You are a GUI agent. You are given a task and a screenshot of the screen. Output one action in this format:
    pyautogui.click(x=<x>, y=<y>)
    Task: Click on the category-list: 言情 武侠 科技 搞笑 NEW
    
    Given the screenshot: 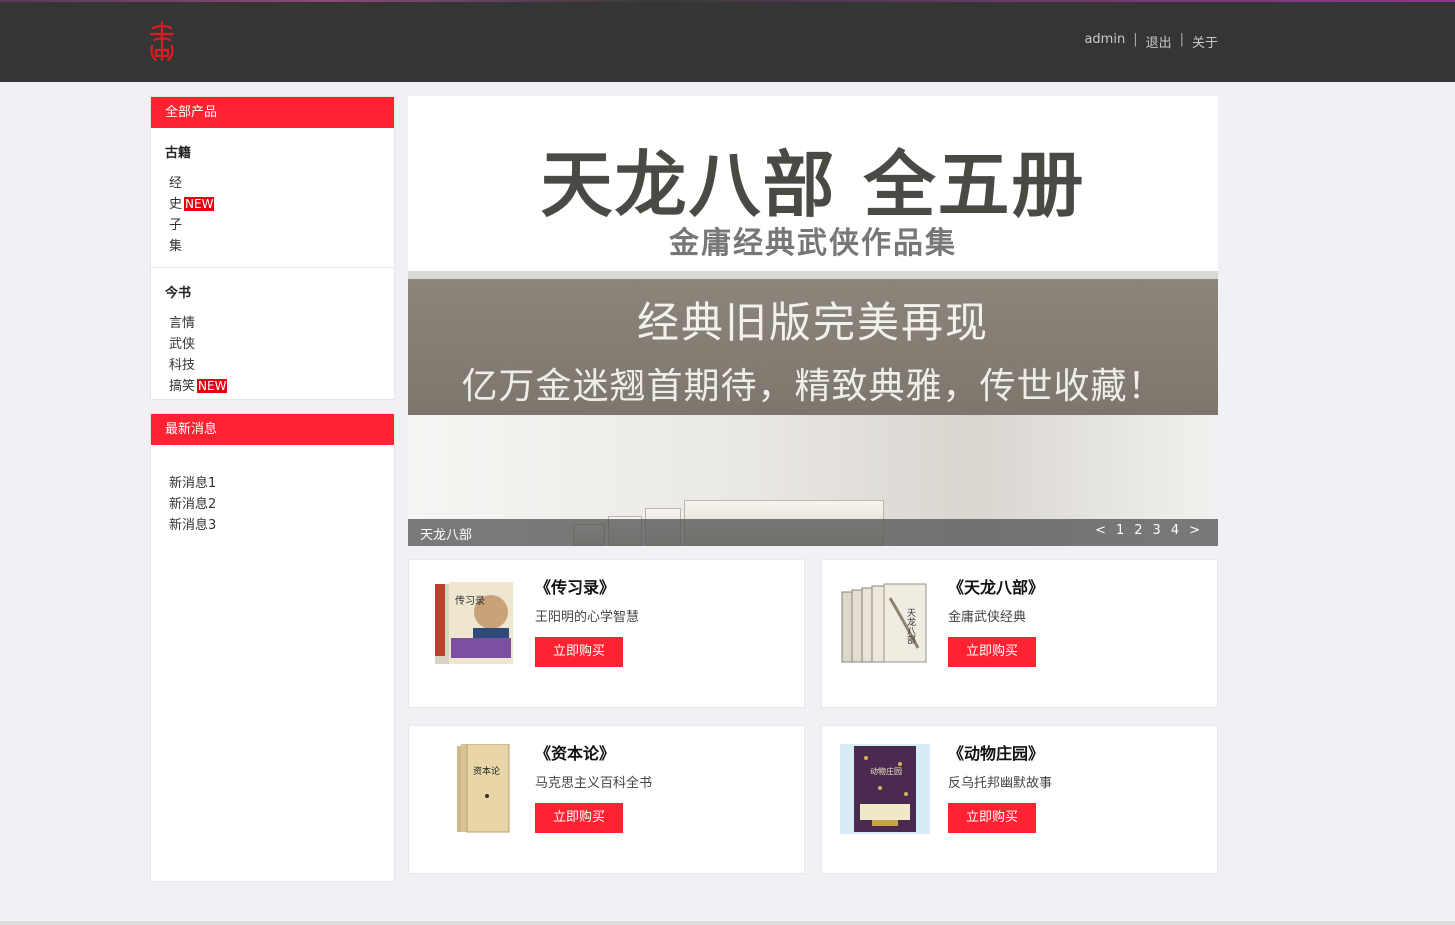 What is the action you would take?
    pyautogui.click(x=272, y=355)
    